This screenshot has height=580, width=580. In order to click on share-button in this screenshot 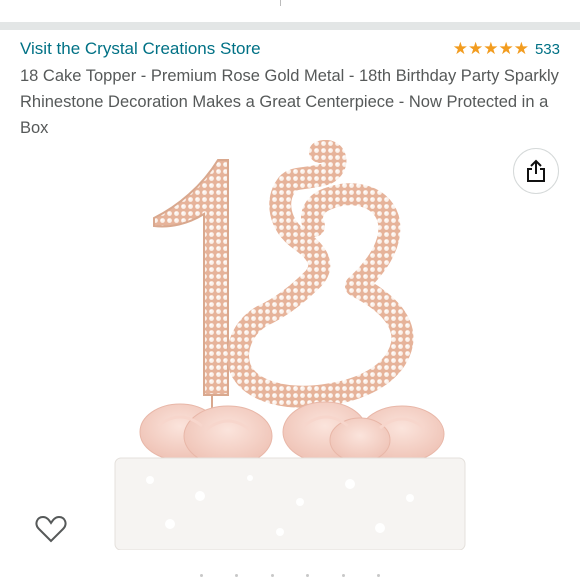, I will do `click(536, 171)`.